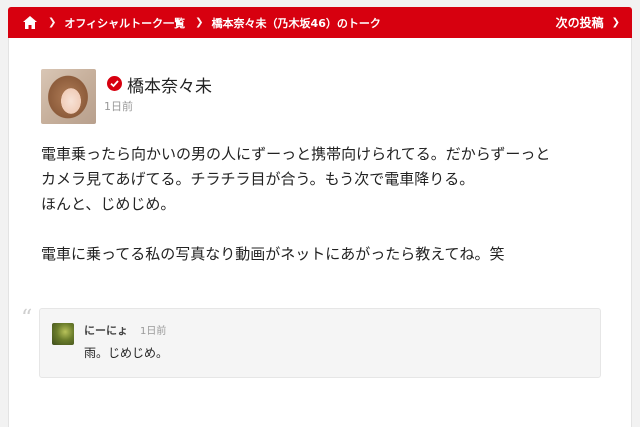 Image resolution: width=640 pixels, height=427 pixels. I want to click on reply-user-name: にーにょ, so click(106, 330).